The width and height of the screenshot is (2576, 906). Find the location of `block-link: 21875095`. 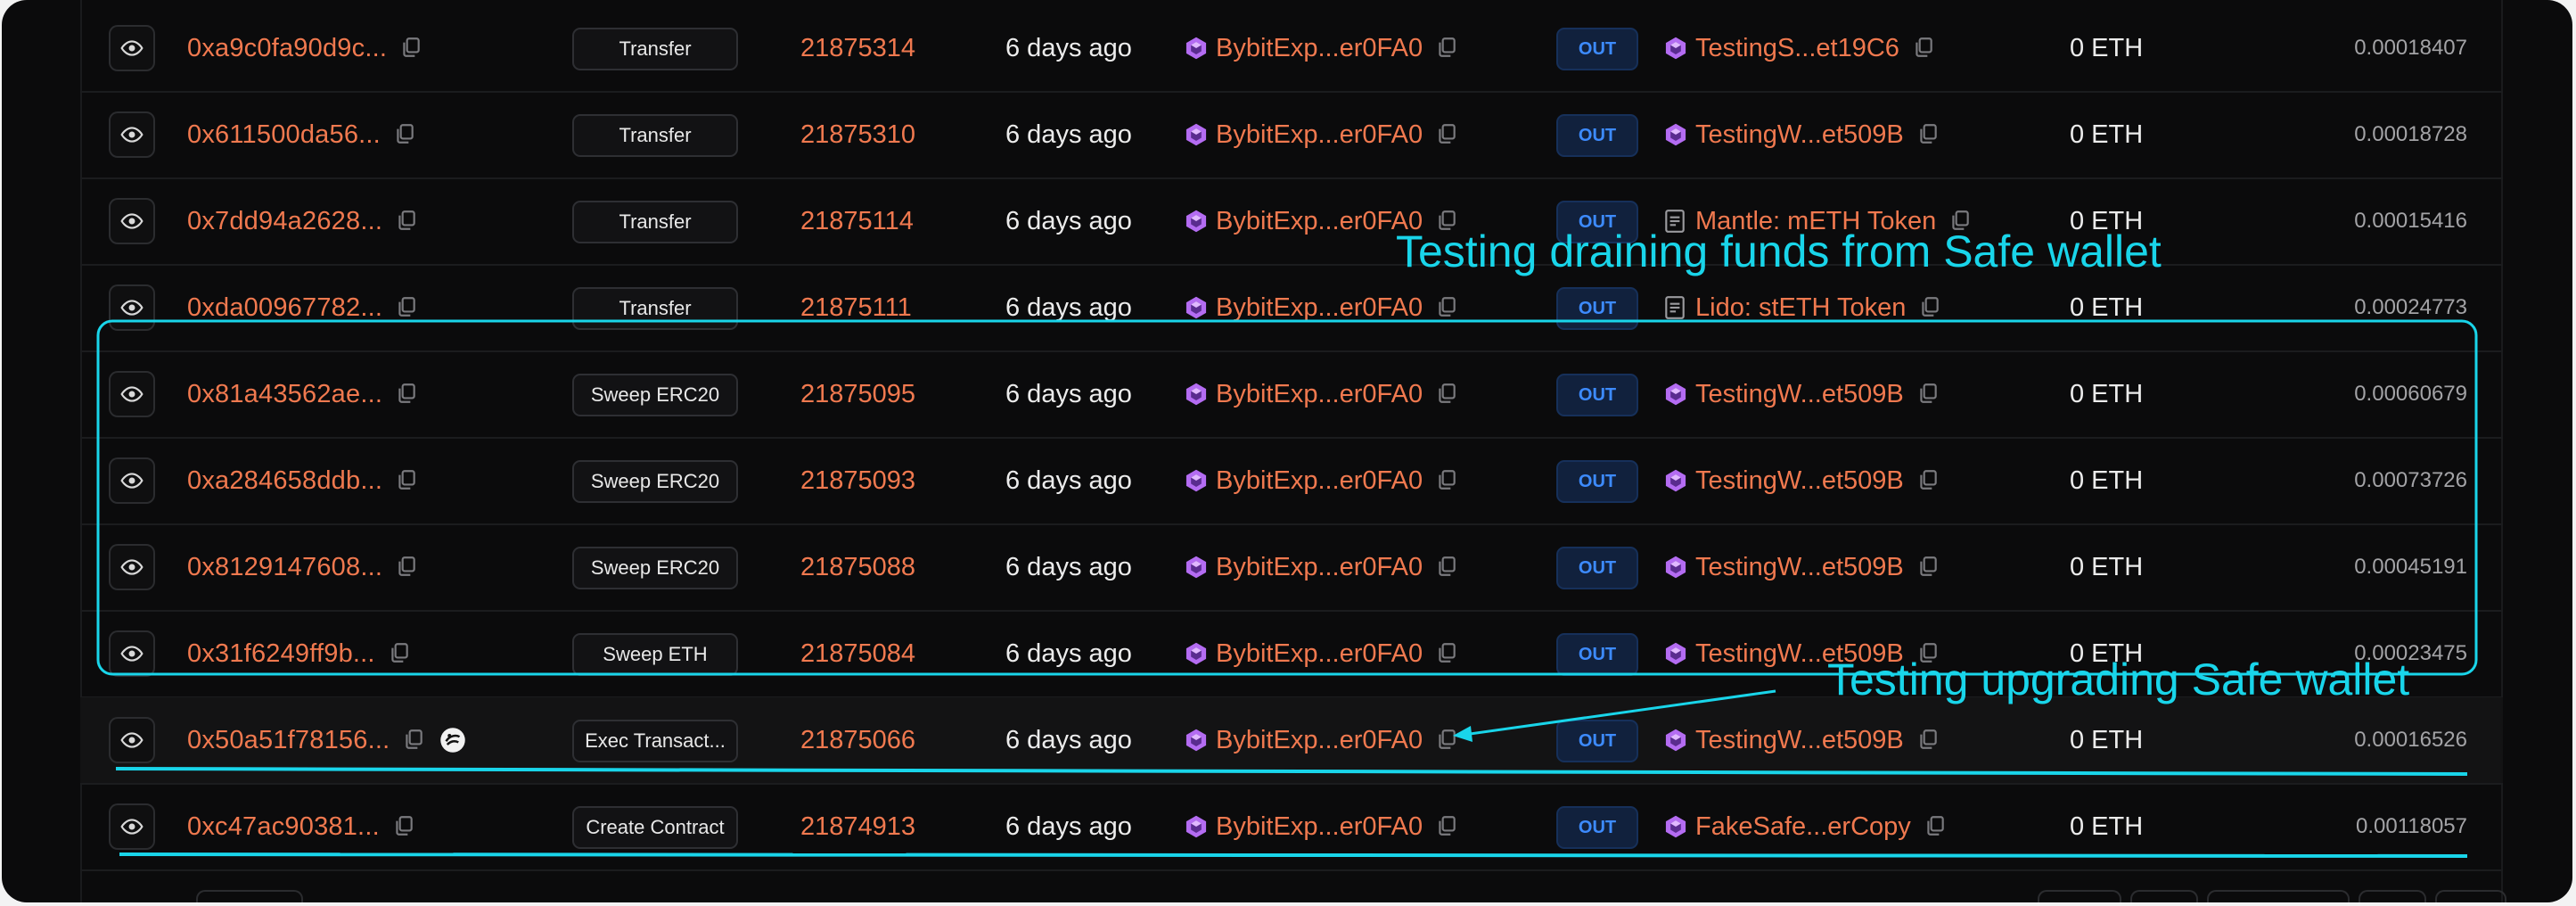

block-link: 21875095 is located at coordinates (857, 394).